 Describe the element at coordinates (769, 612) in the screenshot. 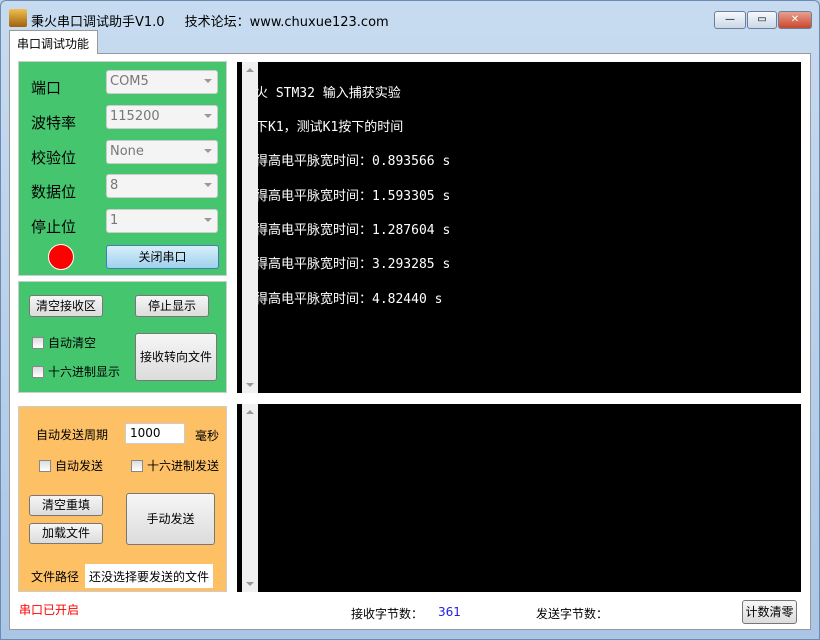

I see `reset-count-button: 计数清零` at that location.